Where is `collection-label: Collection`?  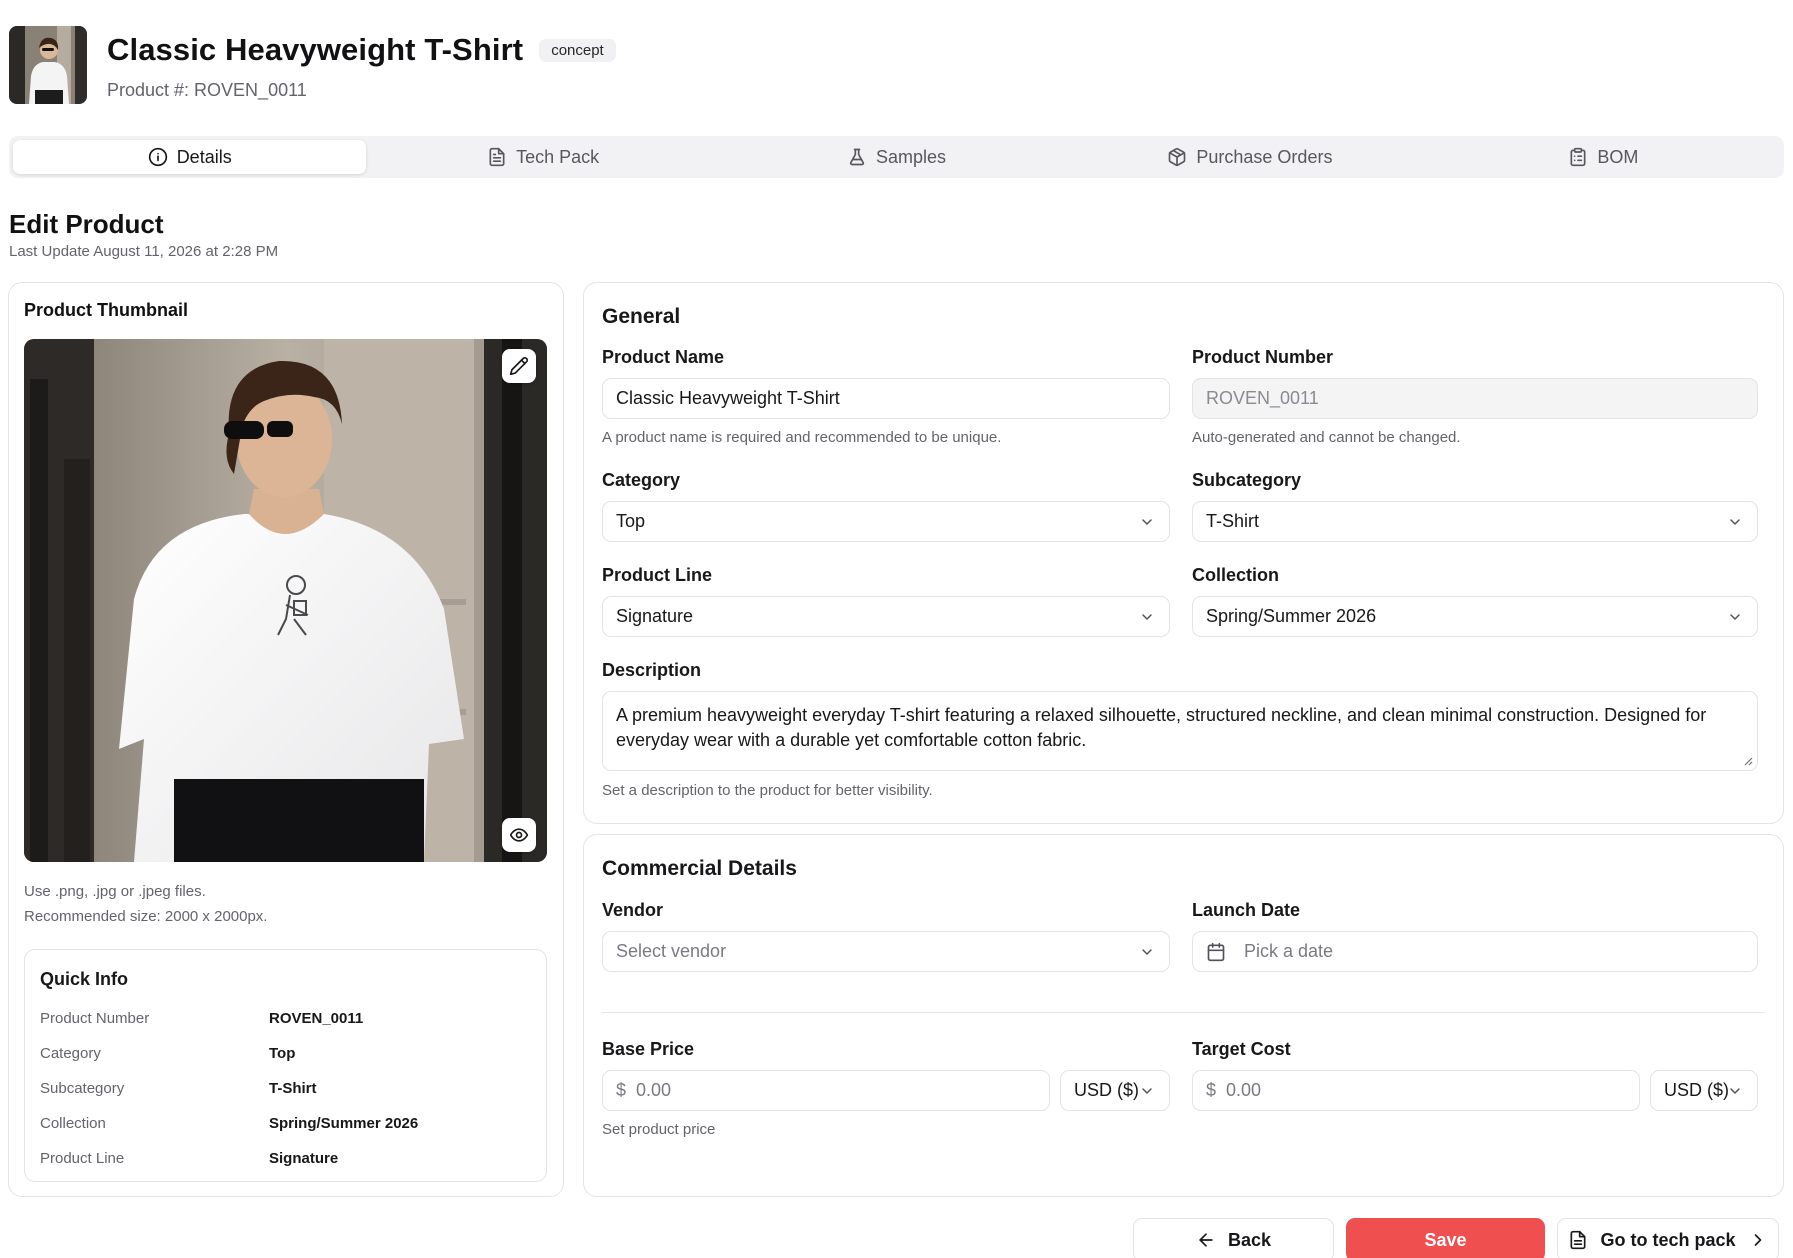
collection-label: Collection is located at coordinates (1236, 575).